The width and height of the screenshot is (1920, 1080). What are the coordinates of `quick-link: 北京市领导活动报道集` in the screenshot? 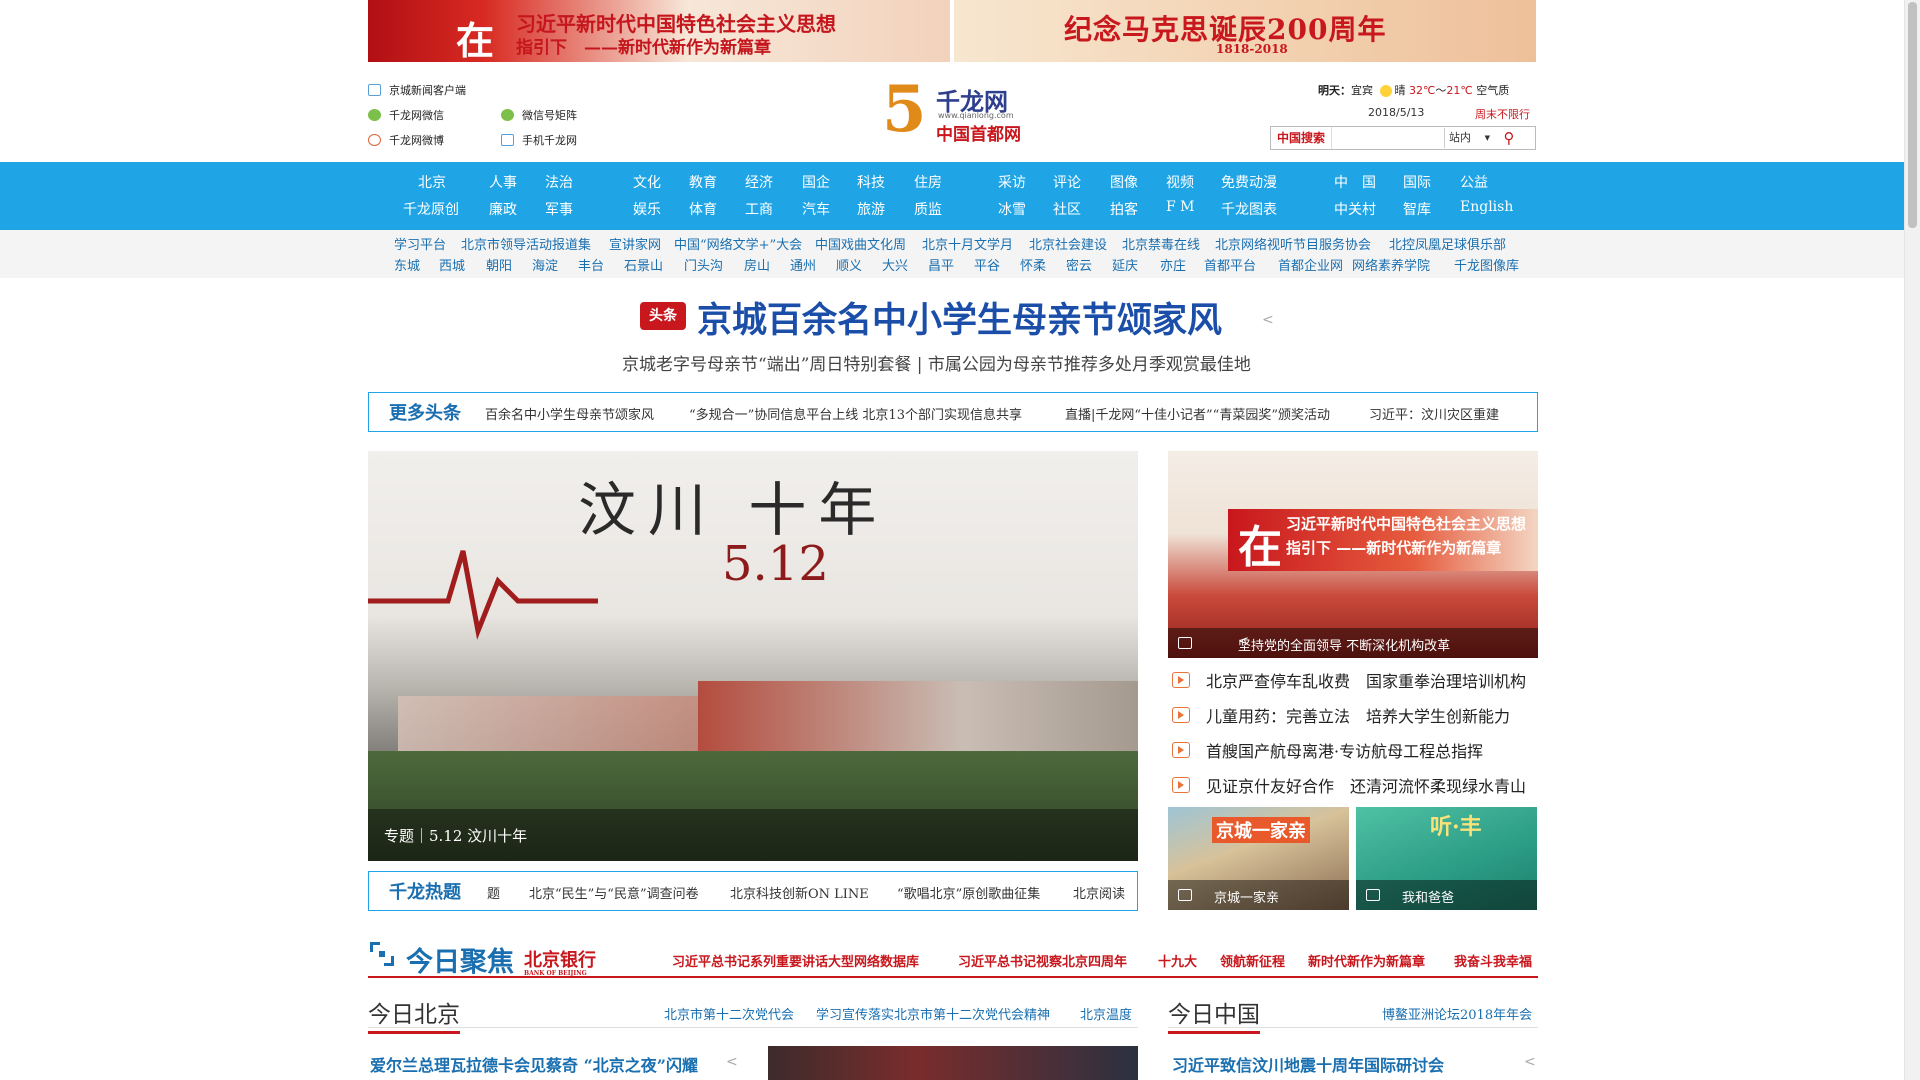 It's located at (526, 243).